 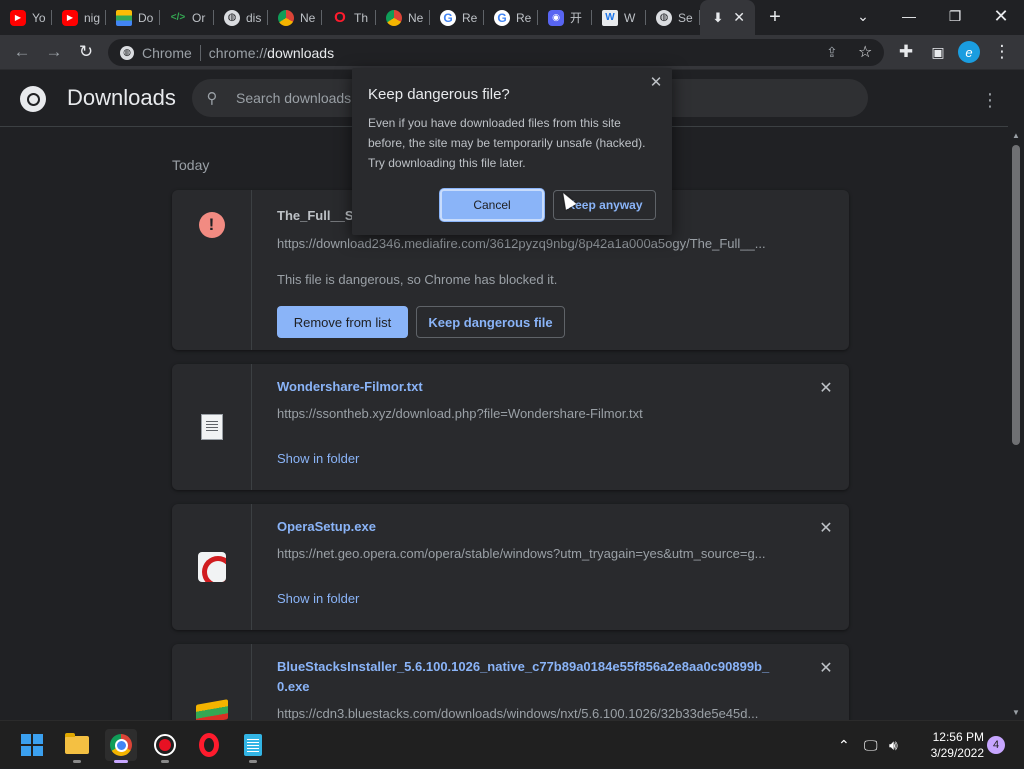 I want to click on opera-installer-icon, so click(x=211, y=567).